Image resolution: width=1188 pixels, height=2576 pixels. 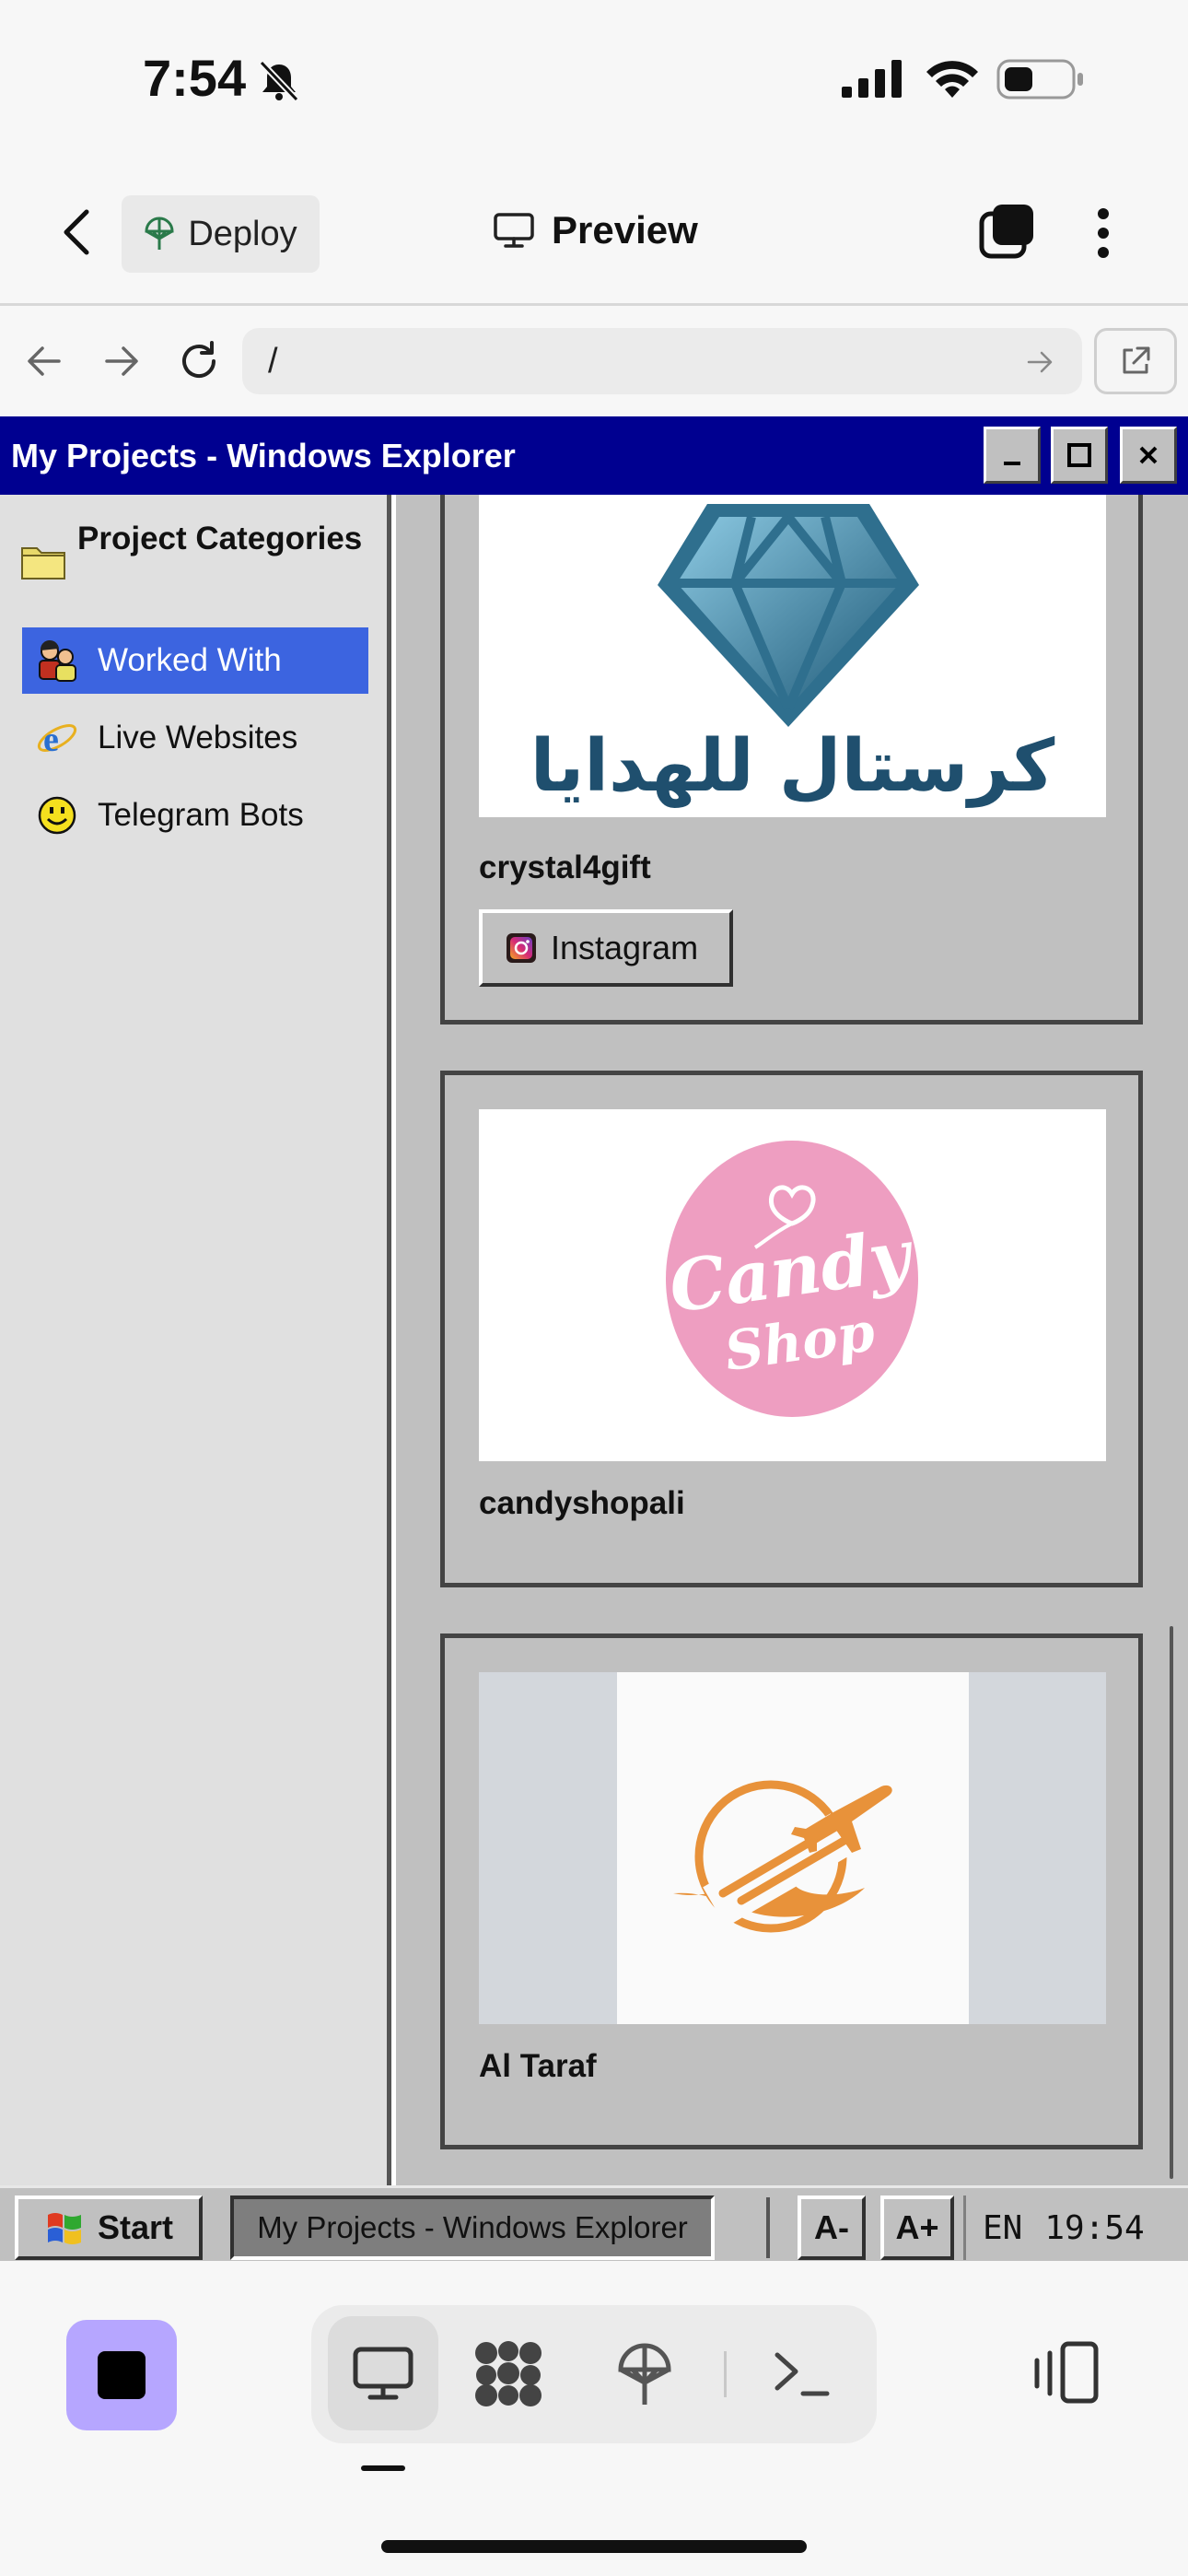 What do you see at coordinates (594, 78) in the screenshot?
I see `status-bar: 7:54` at bounding box center [594, 78].